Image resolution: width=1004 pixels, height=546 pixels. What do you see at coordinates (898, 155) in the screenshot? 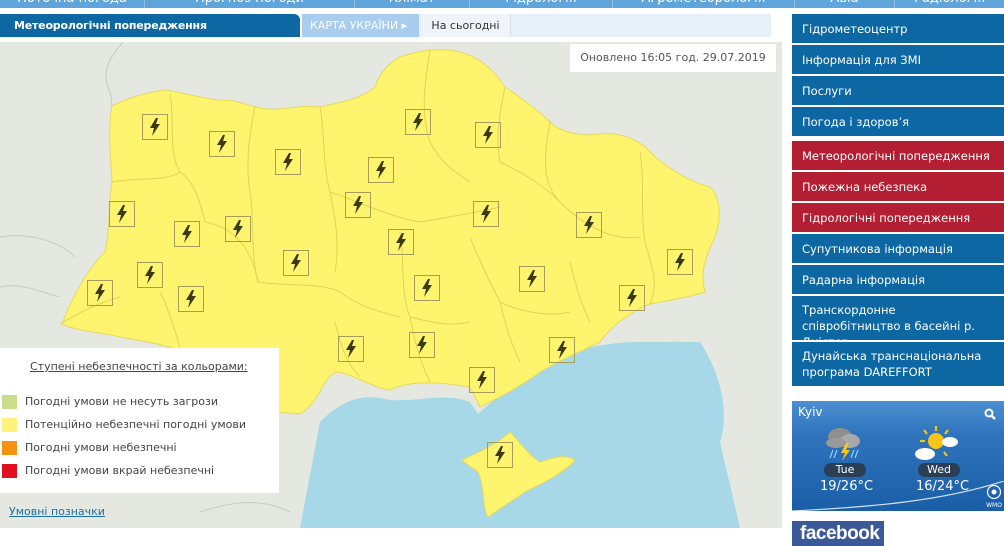
I see `sidebar-item-meteo-warnings: Метеорологічні попередження` at bounding box center [898, 155].